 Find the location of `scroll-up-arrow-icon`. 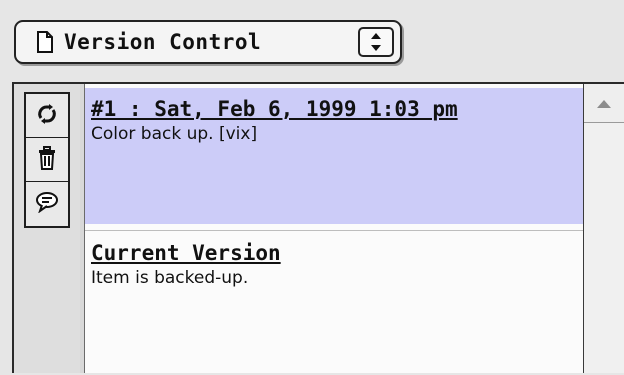

scroll-up-arrow-icon is located at coordinates (604, 103).